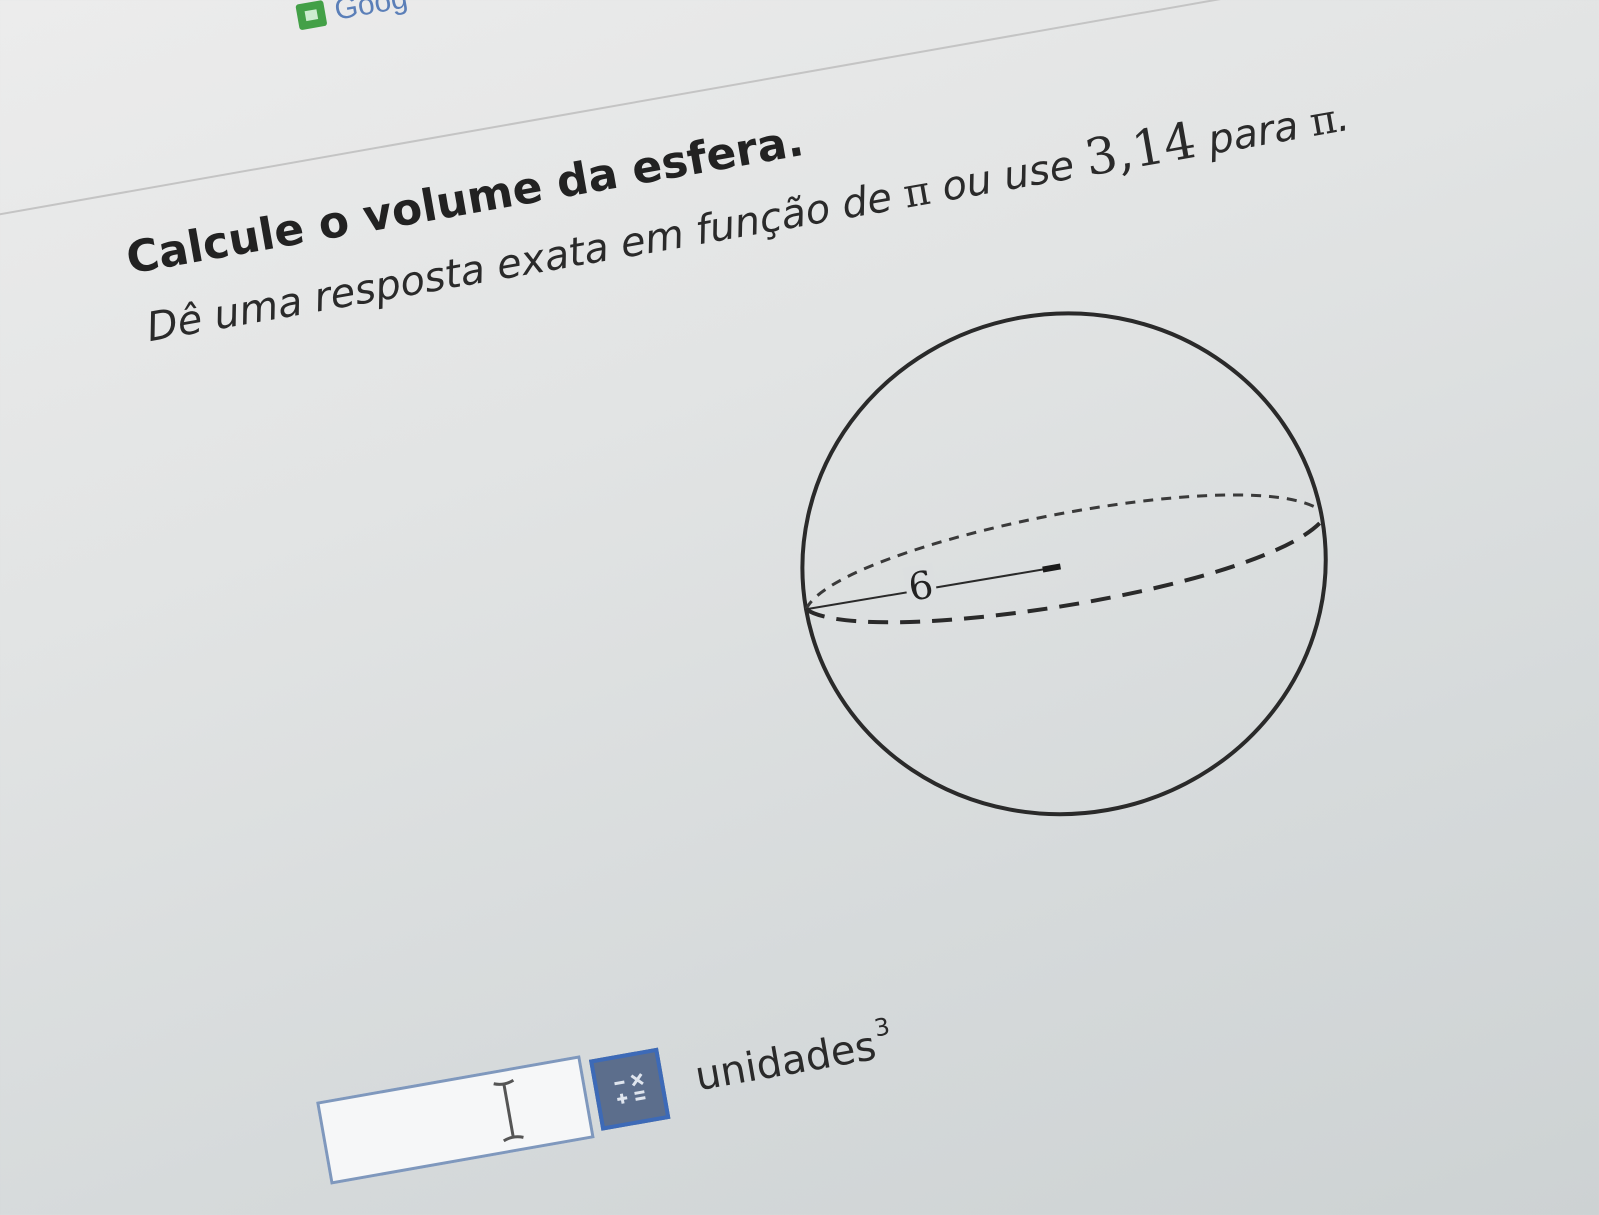  I want to click on sphere-diagram: 6, so click(1064, 564).